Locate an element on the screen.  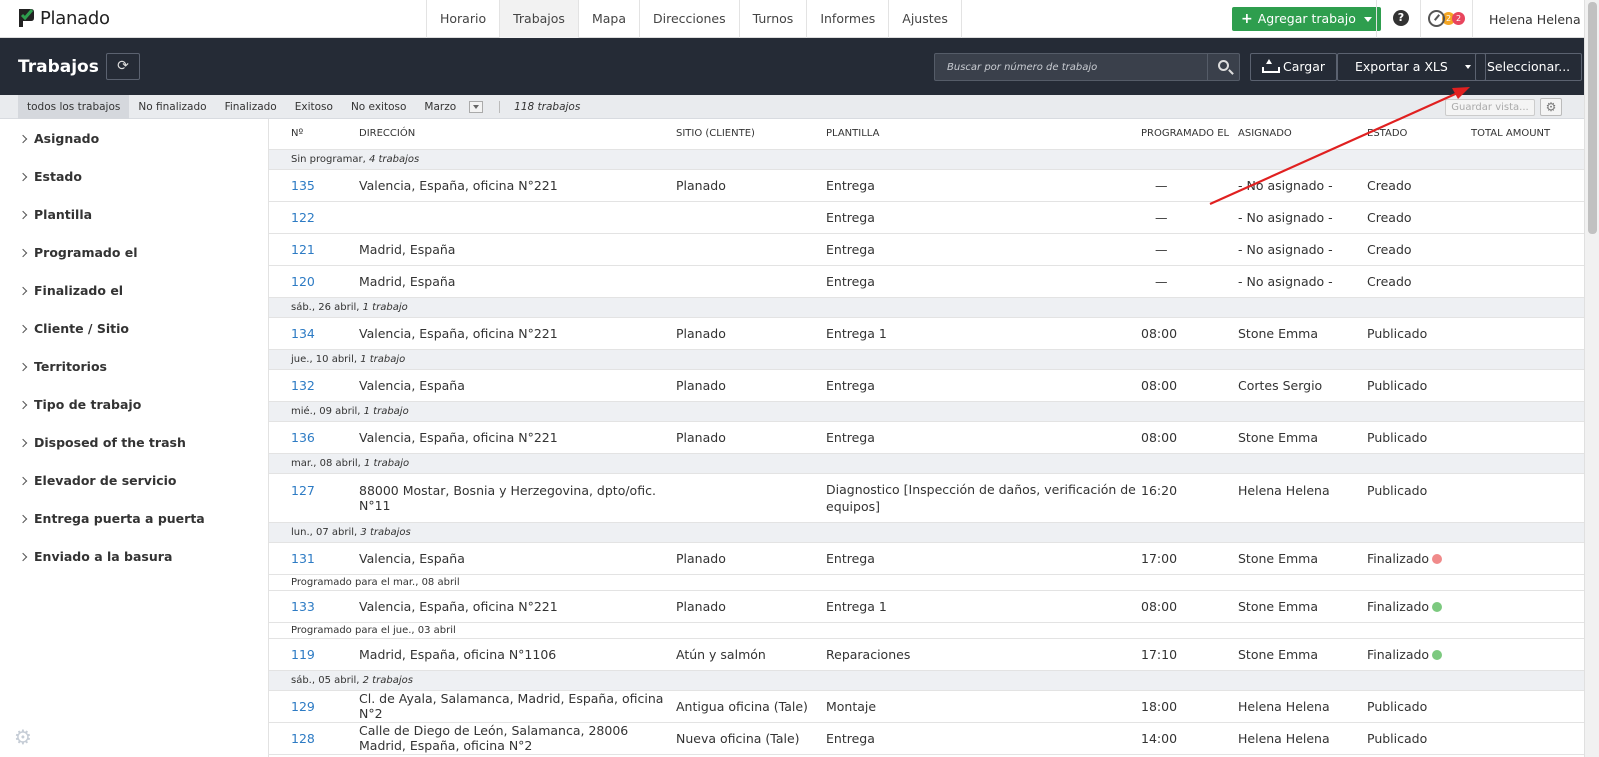
refresh-button: ⟳ is located at coordinates (123, 66).